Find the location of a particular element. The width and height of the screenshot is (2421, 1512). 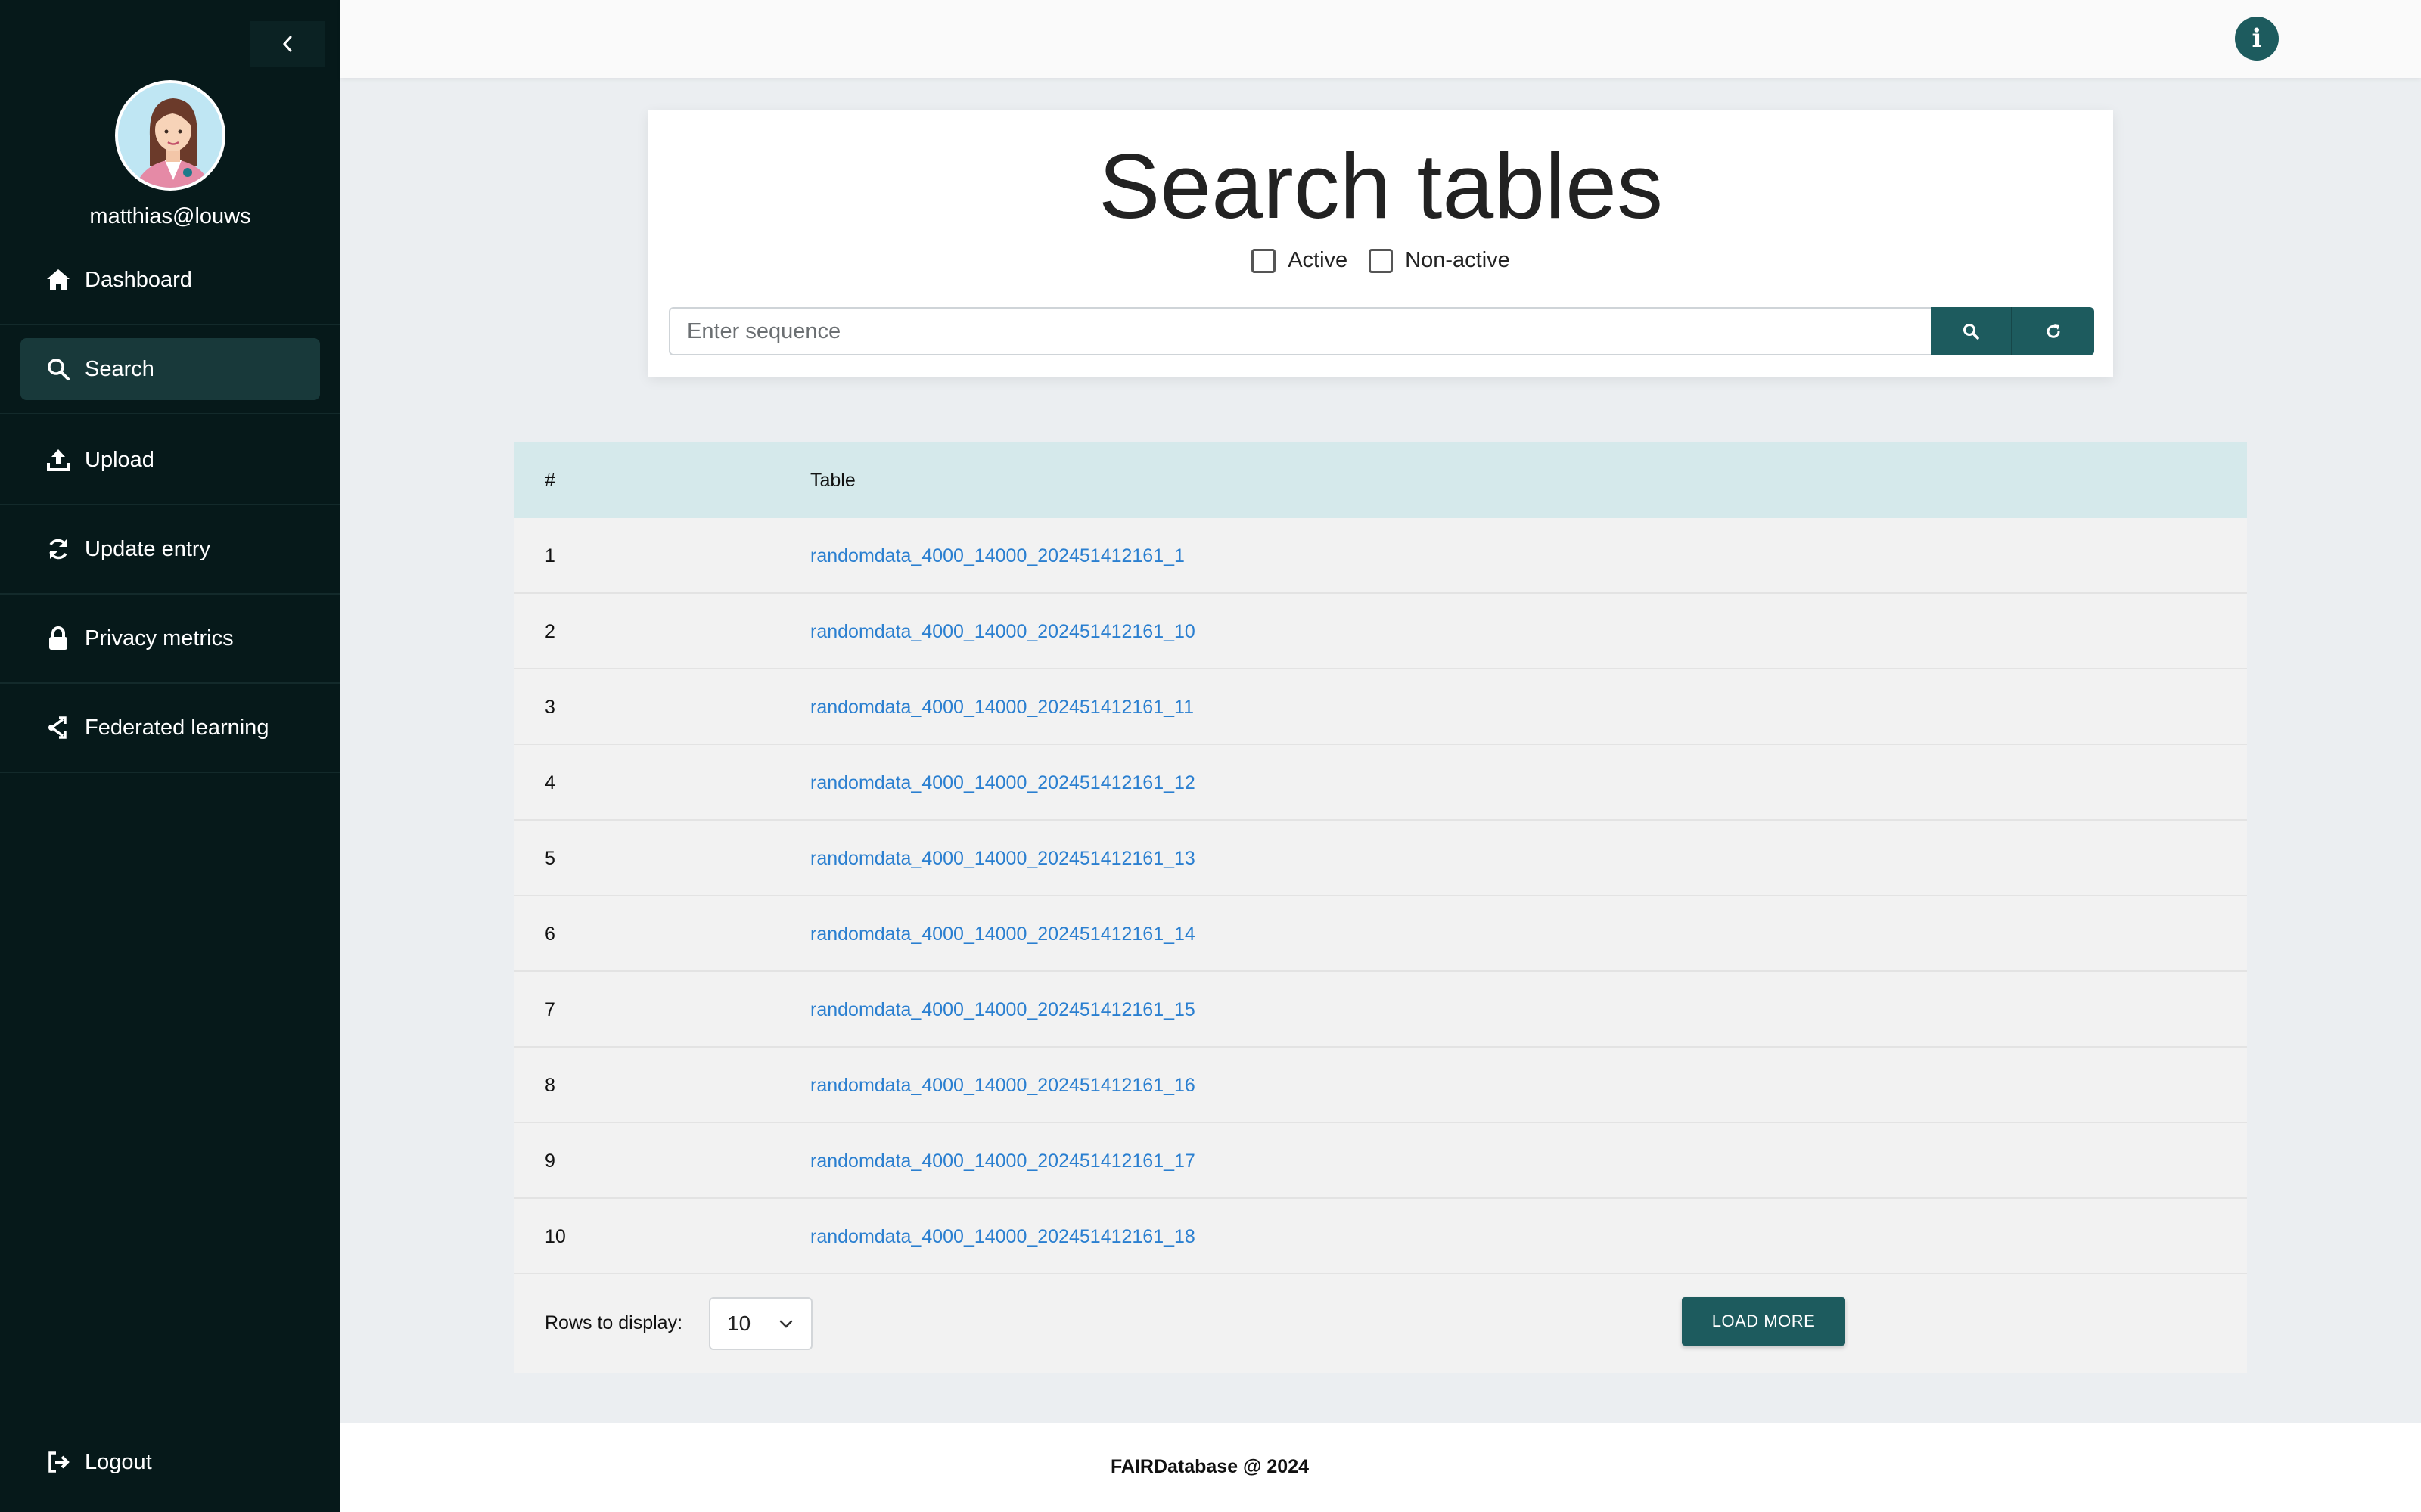

search-input is located at coordinates (1300, 331).